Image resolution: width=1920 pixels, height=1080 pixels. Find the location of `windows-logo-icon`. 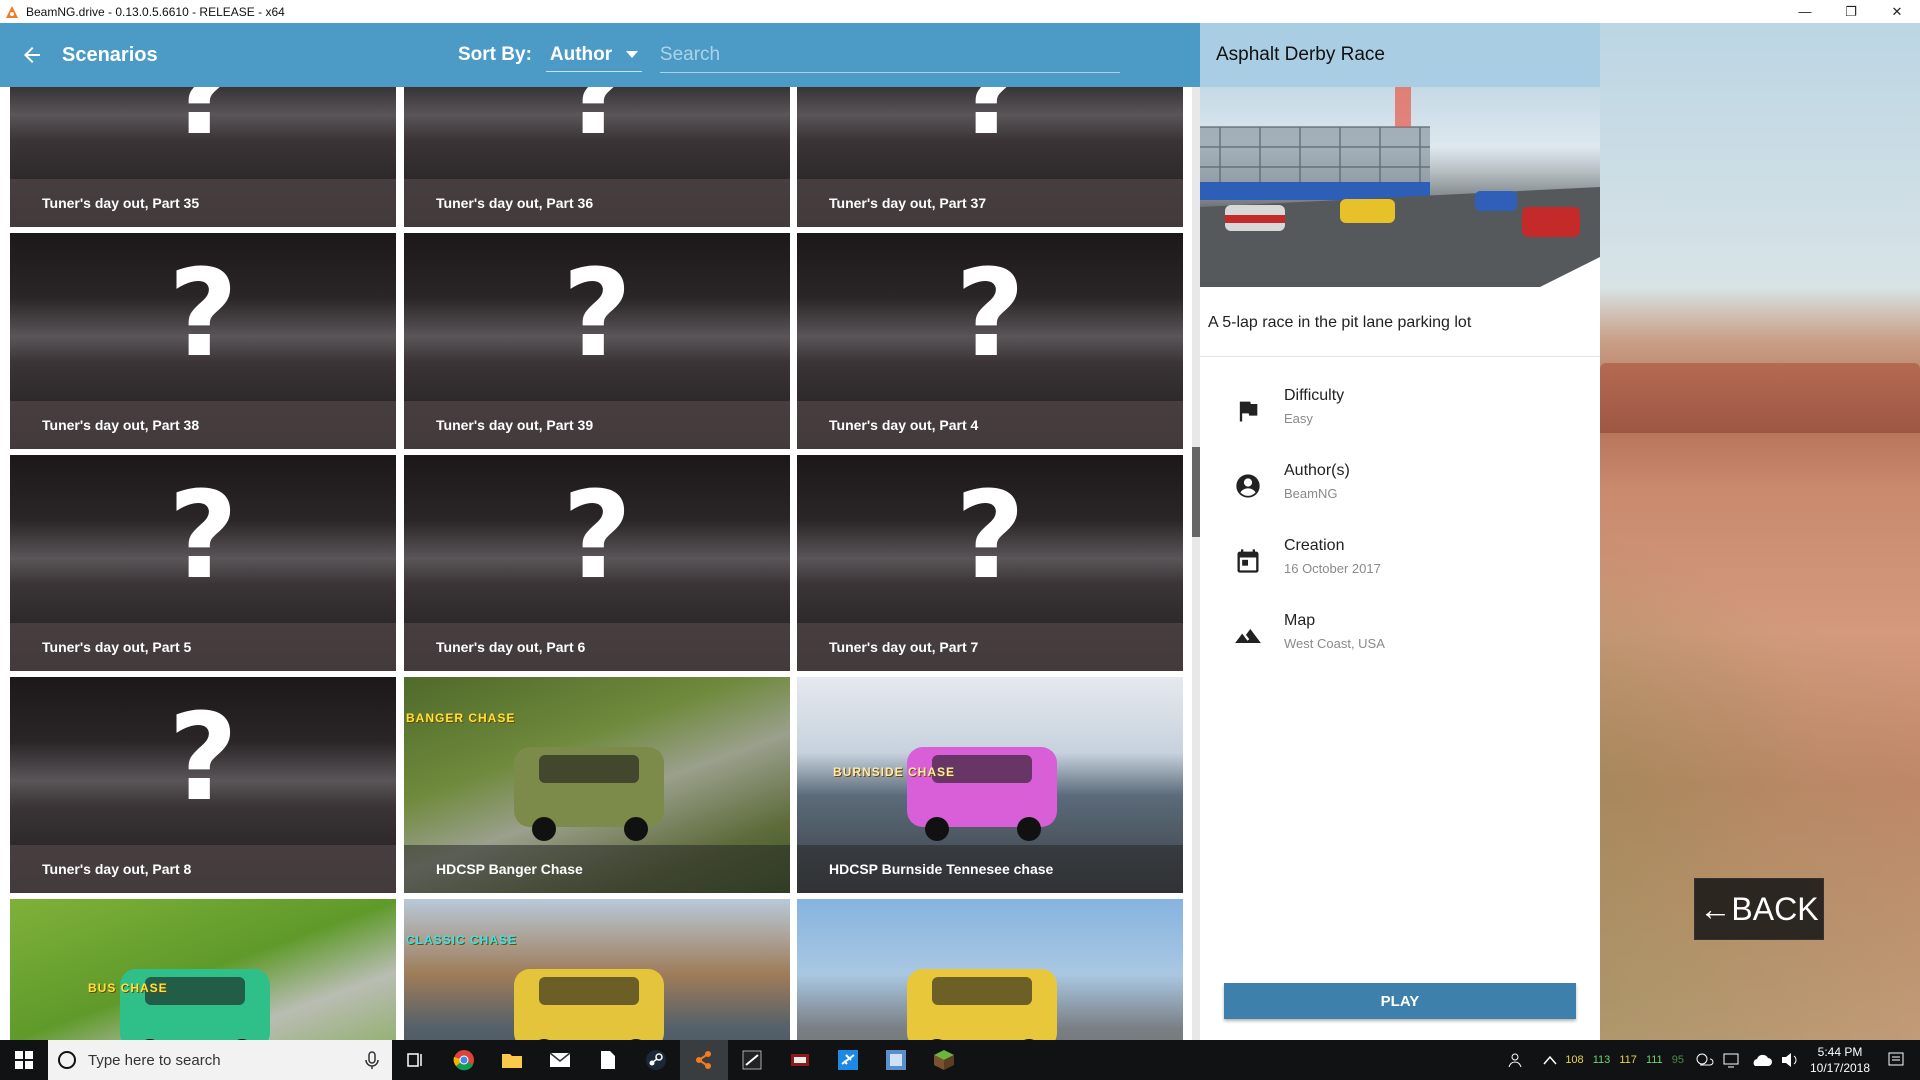

windows-logo-icon is located at coordinates (24, 1060).